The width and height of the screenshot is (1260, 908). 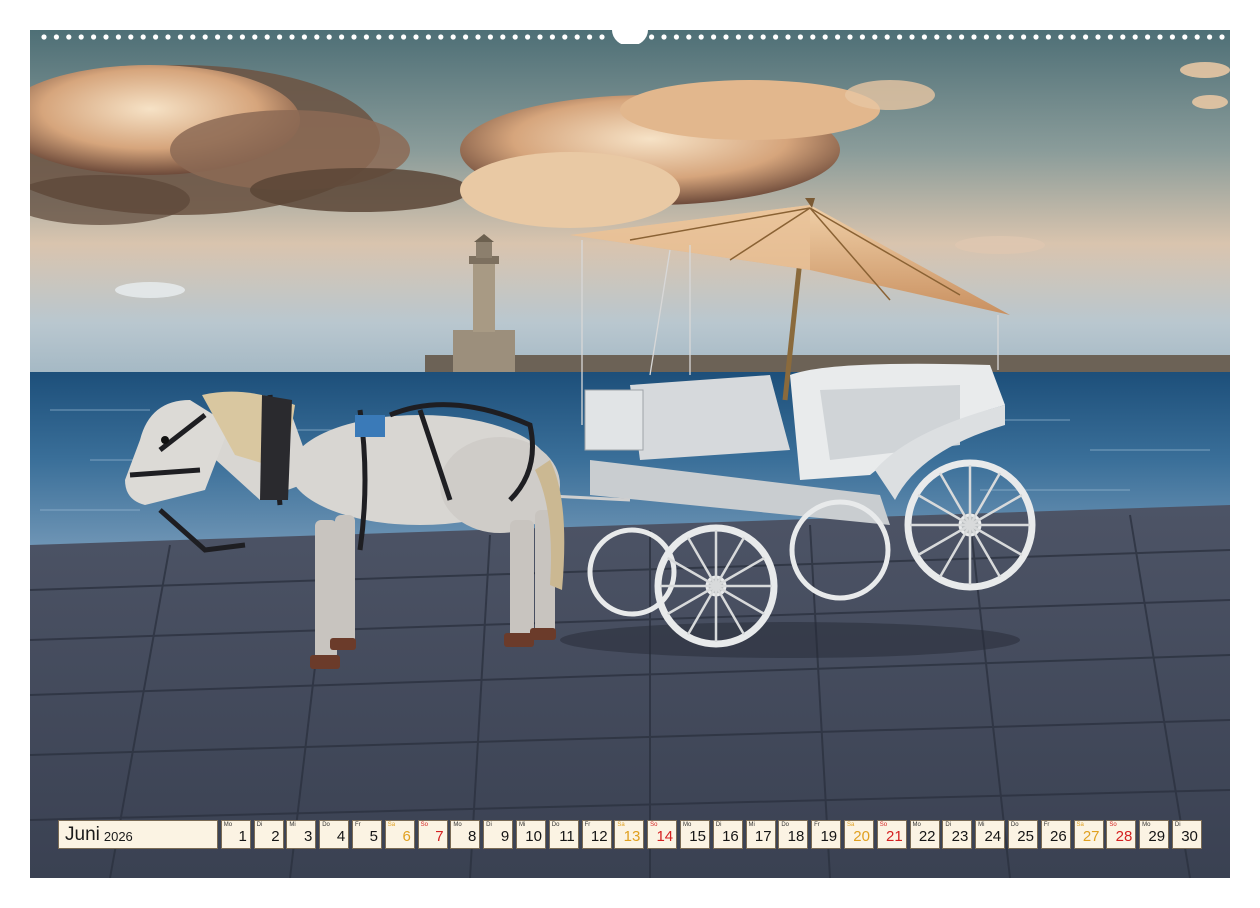 I want to click on day-number: 21, so click(x=894, y=836).